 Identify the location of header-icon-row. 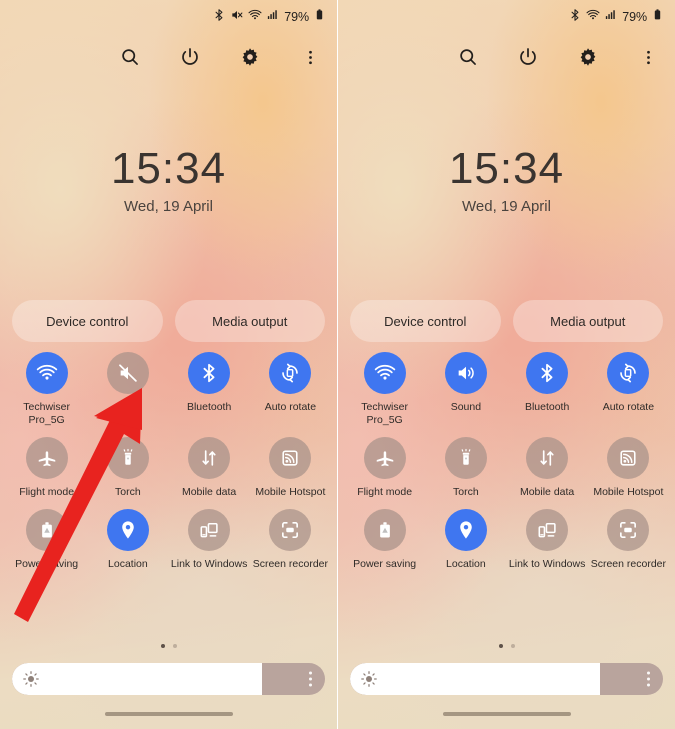
(558, 57).